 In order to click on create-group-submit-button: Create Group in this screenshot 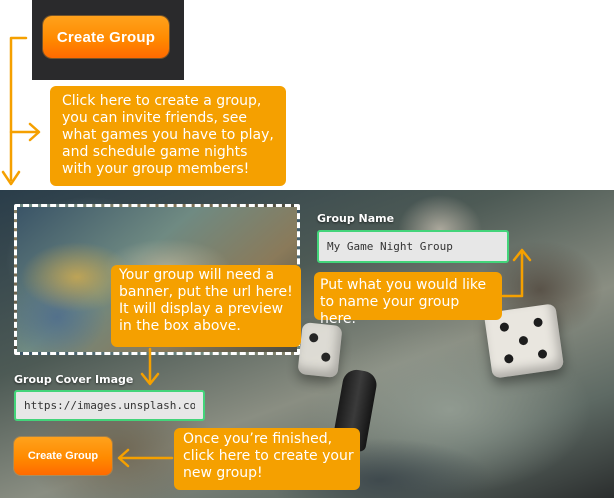, I will do `click(63, 456)`.